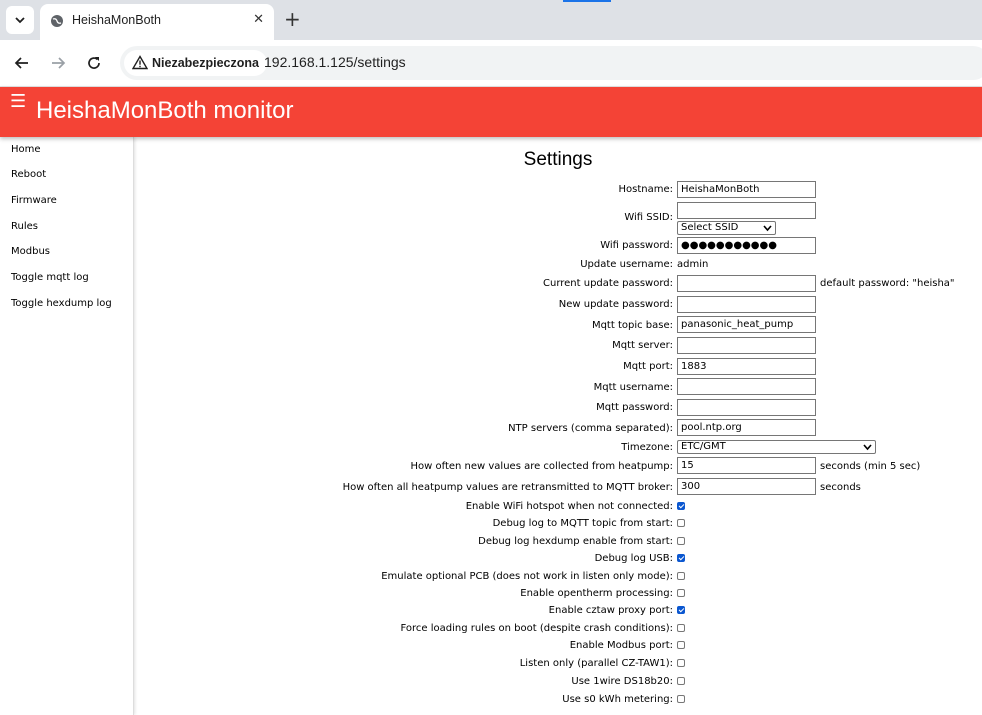 The image size is (982, 715). What do you see at coordinates (642, 345) in the screenshot?
I see `mqtt-server-label: Mqtt server:` at bounding box center [642, 345].